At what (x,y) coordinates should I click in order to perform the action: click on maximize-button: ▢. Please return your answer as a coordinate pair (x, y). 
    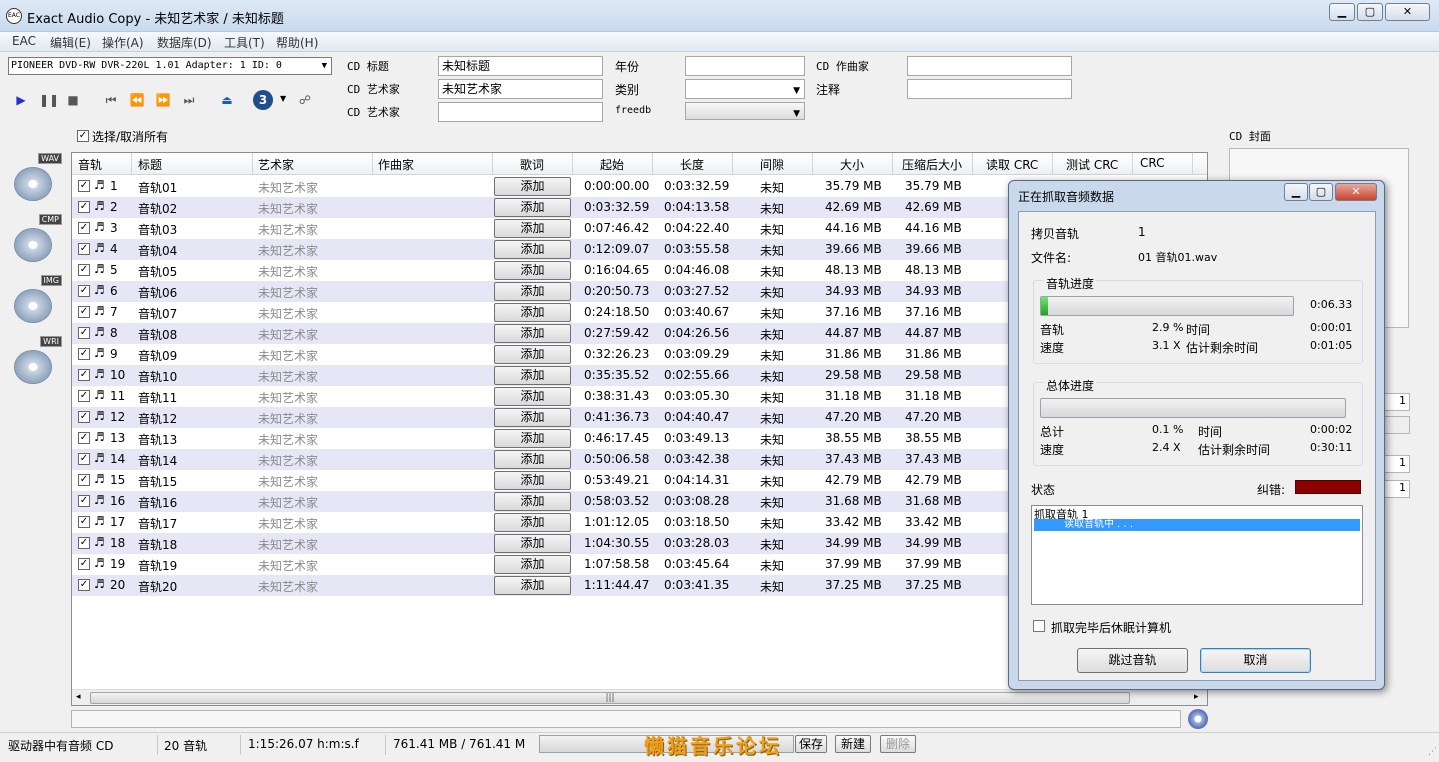
    Looking at the image, I should click on (1370, 12).